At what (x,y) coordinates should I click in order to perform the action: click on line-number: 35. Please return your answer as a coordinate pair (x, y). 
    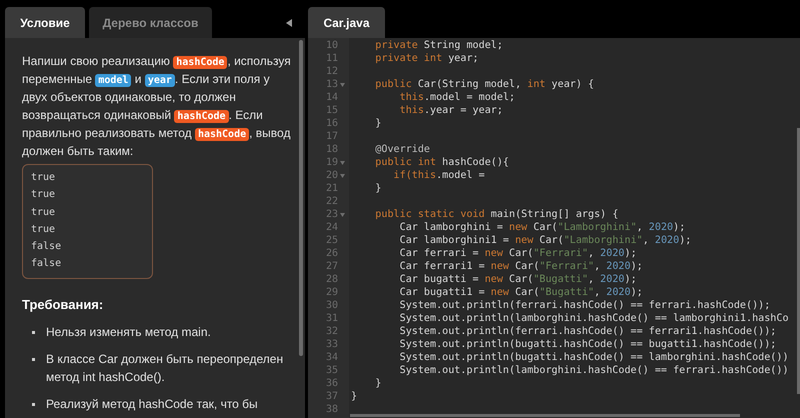
    Looking at the image, I should click on (332, 371).